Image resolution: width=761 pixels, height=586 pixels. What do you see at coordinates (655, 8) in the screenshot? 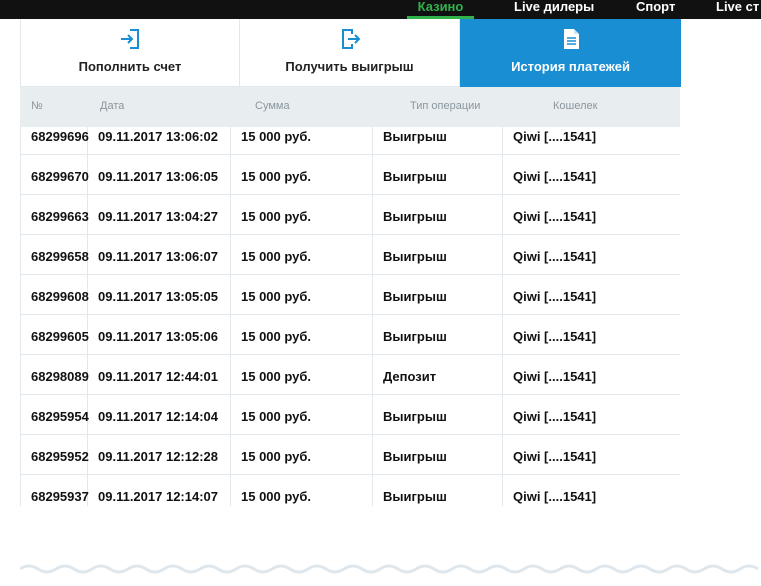
I see `nav-item-sport: Спорт` at bounding box center [655, 8].